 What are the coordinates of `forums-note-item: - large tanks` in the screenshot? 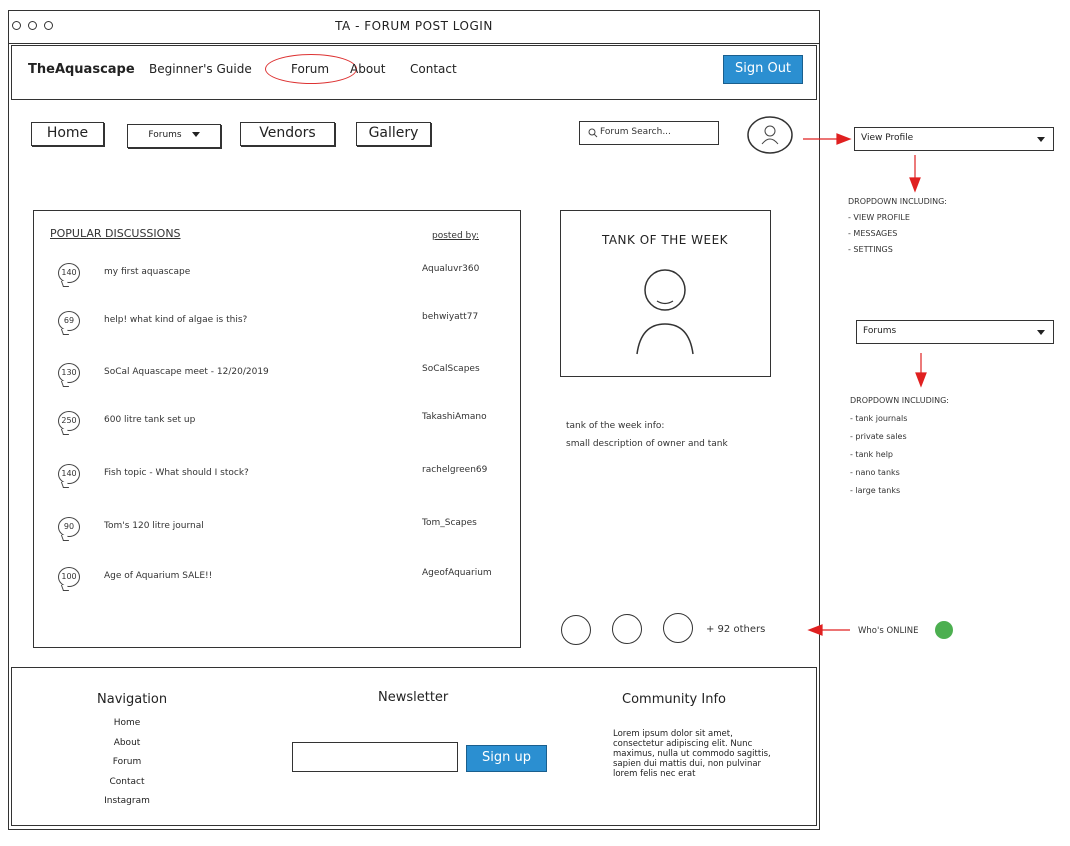 It's located at (875, 490).